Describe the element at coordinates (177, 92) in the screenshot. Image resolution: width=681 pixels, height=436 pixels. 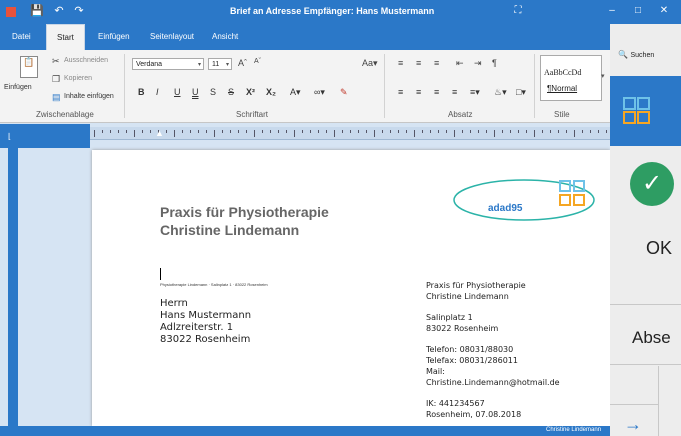
I see `underline-button: U` at that location.